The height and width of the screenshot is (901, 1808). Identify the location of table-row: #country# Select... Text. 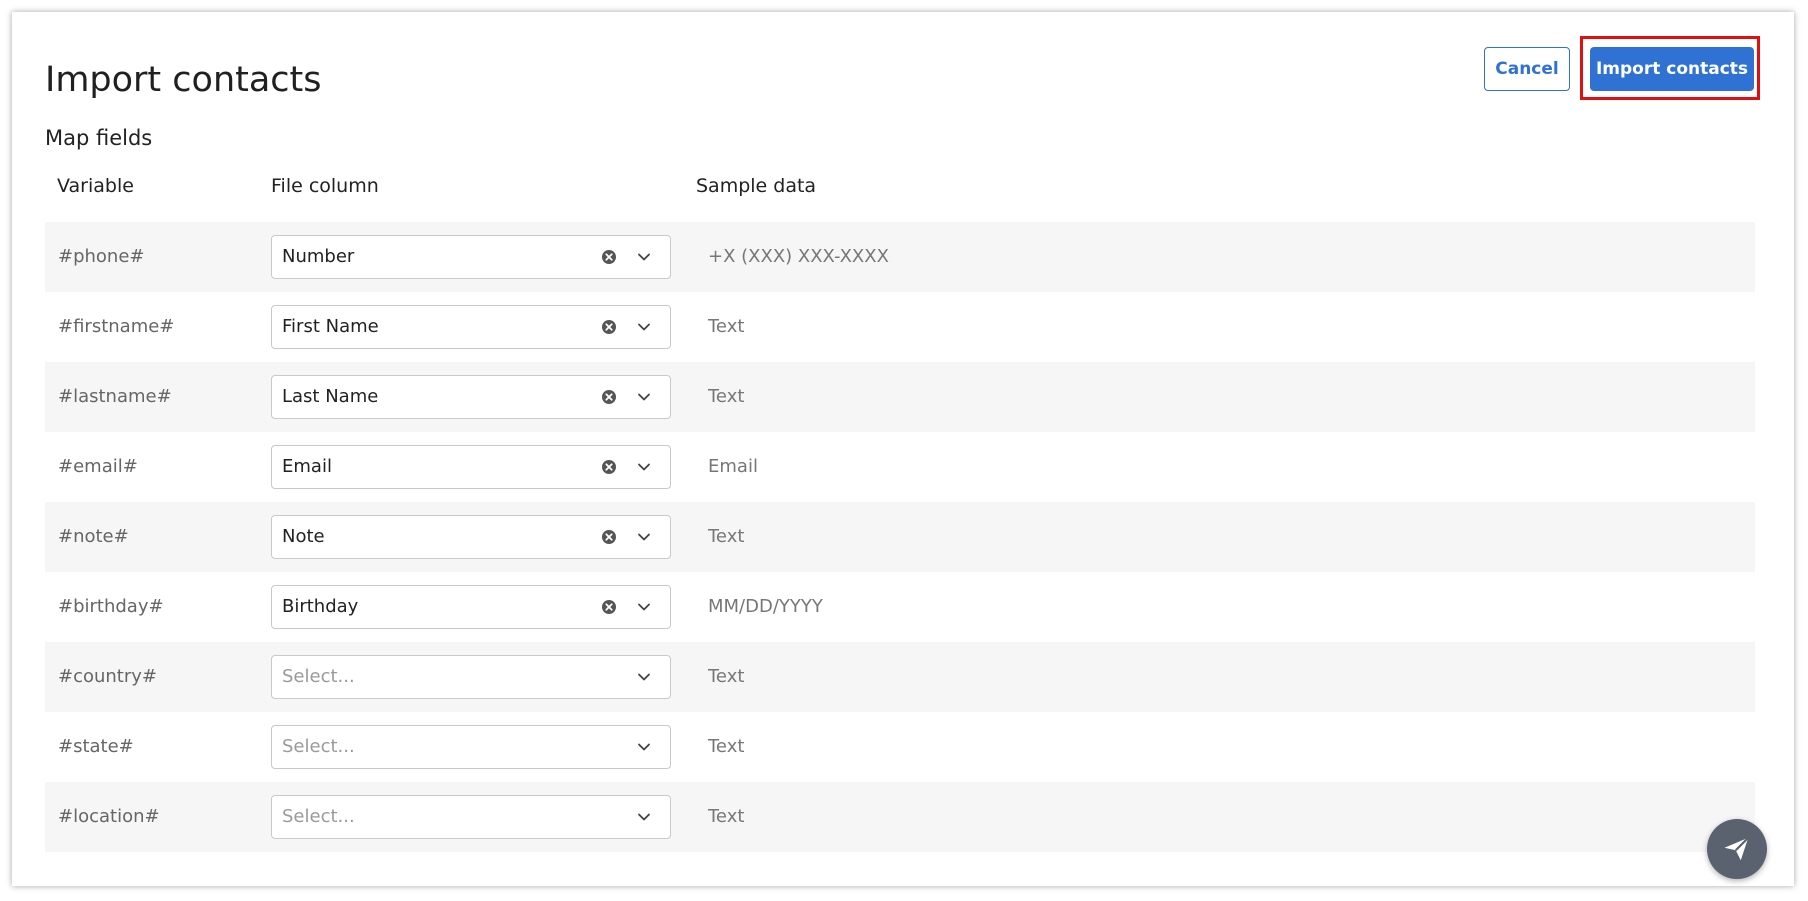
(900, 677).